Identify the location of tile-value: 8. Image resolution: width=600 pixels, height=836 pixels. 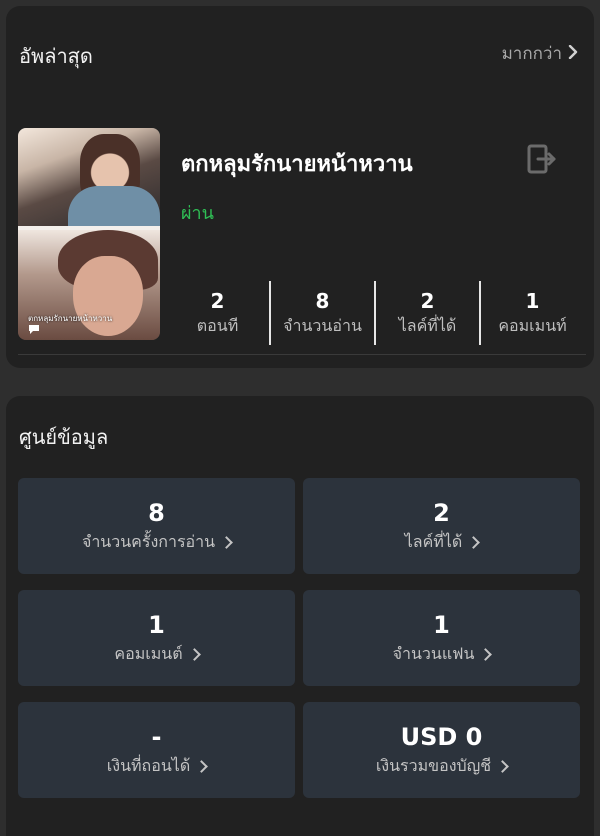
(156, 513).